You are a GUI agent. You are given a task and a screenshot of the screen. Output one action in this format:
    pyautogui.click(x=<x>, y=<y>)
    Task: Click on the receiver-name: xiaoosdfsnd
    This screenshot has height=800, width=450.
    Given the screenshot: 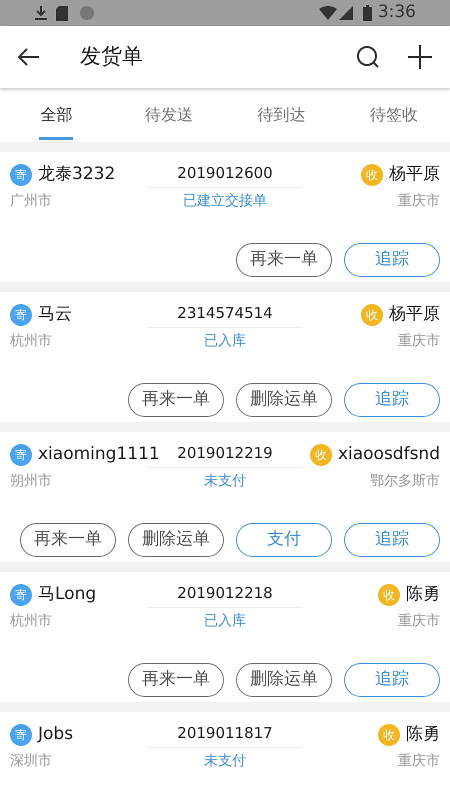 What is the action you would take?
    pyautogui.click(x=389, y=454)
    